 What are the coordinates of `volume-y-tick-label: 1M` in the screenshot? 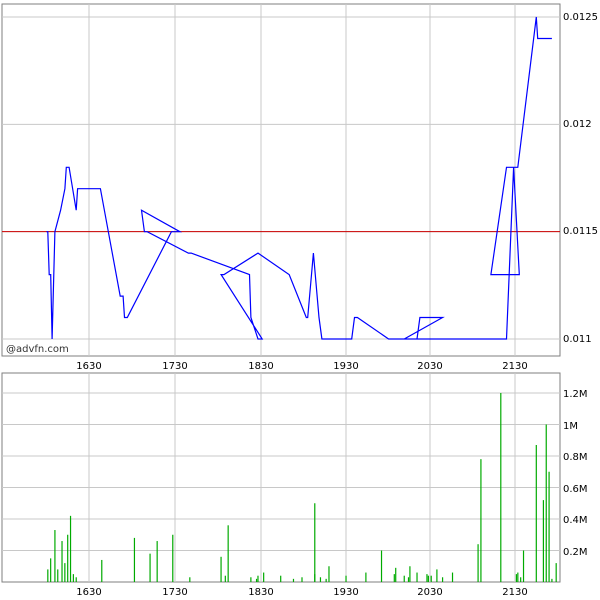 It's located at (570, 426).